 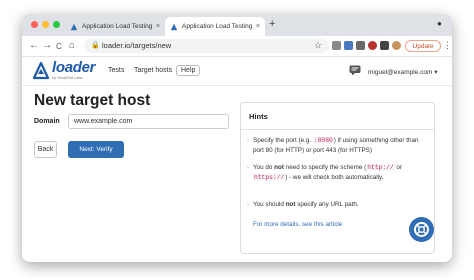 I want to click on next-verify-button: Next: Verify, so click(x=96, y=149).